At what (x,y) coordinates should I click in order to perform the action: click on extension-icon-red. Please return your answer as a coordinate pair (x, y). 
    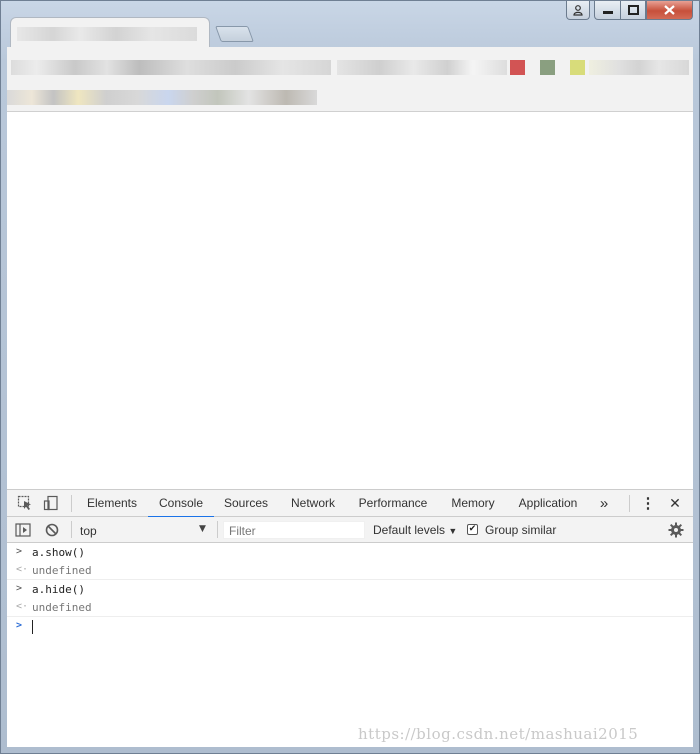
    Looking at the image, I should click on (517, 67).